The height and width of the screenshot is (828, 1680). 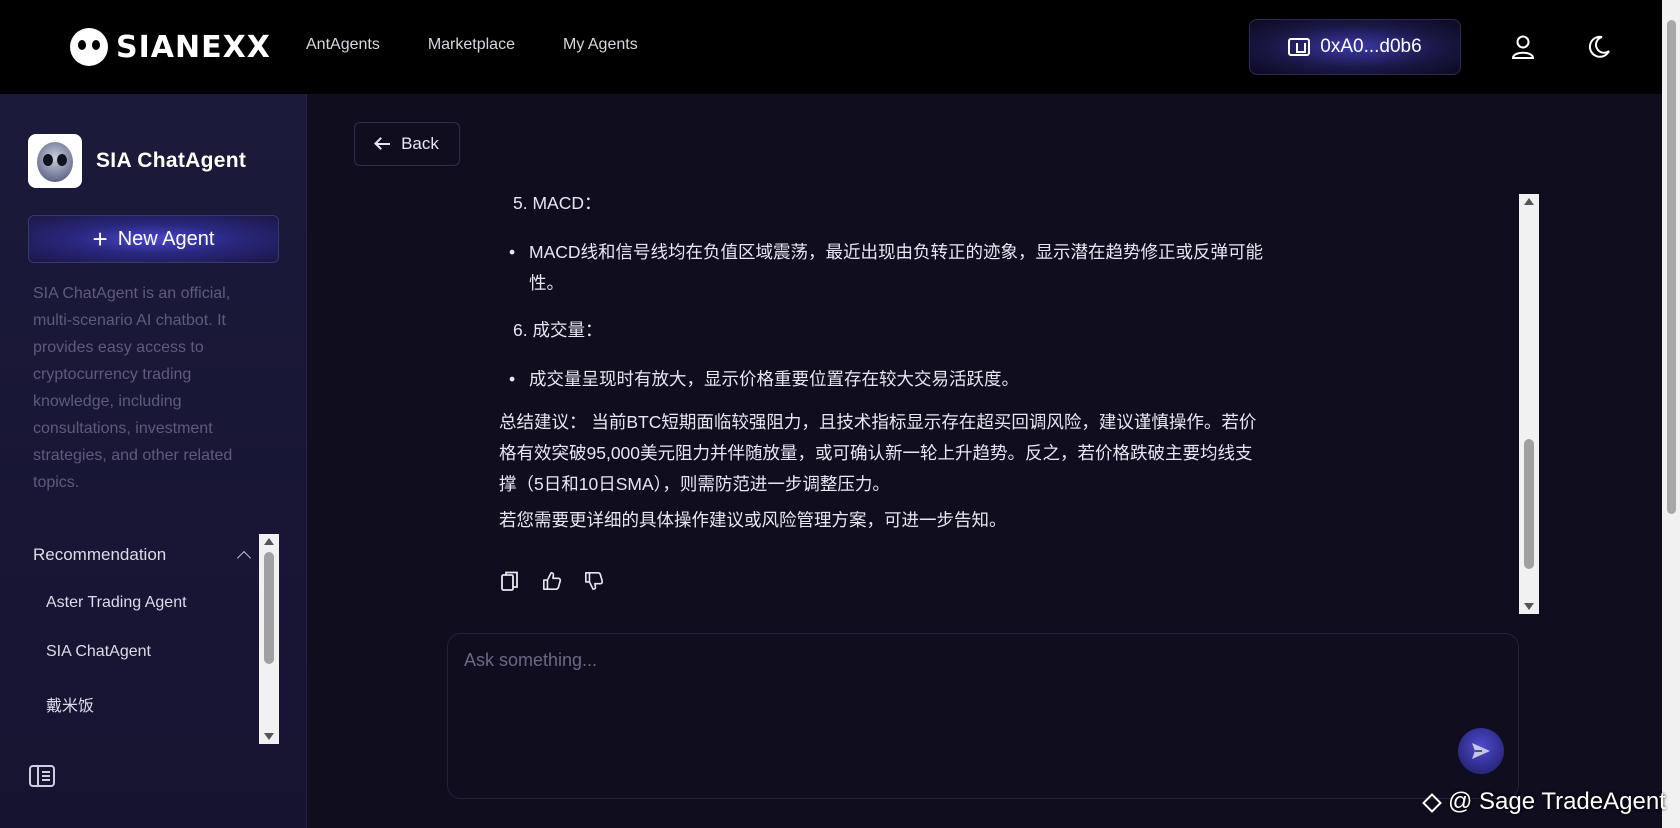 What do you see at coordinates (100, 239) in the screenshot?
I see `plus-icon: +` at bounding box center [100, 239].